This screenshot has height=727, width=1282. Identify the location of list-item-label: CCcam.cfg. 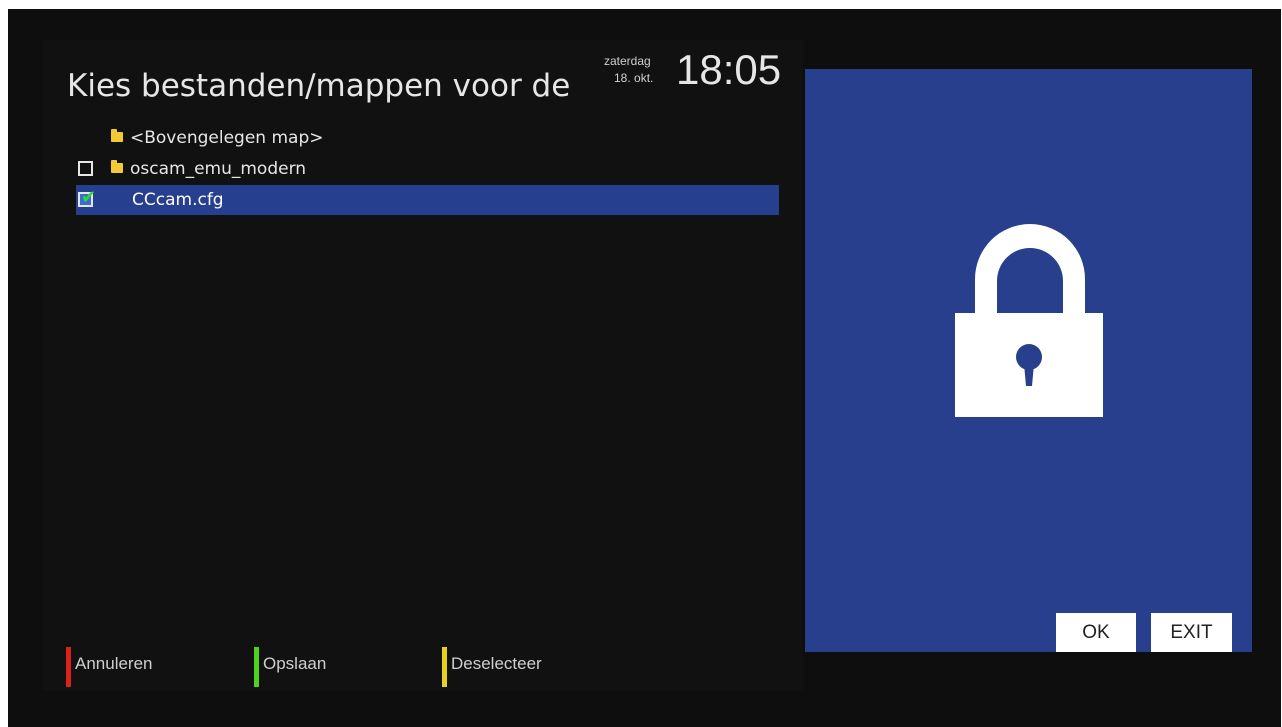
(178, 200).